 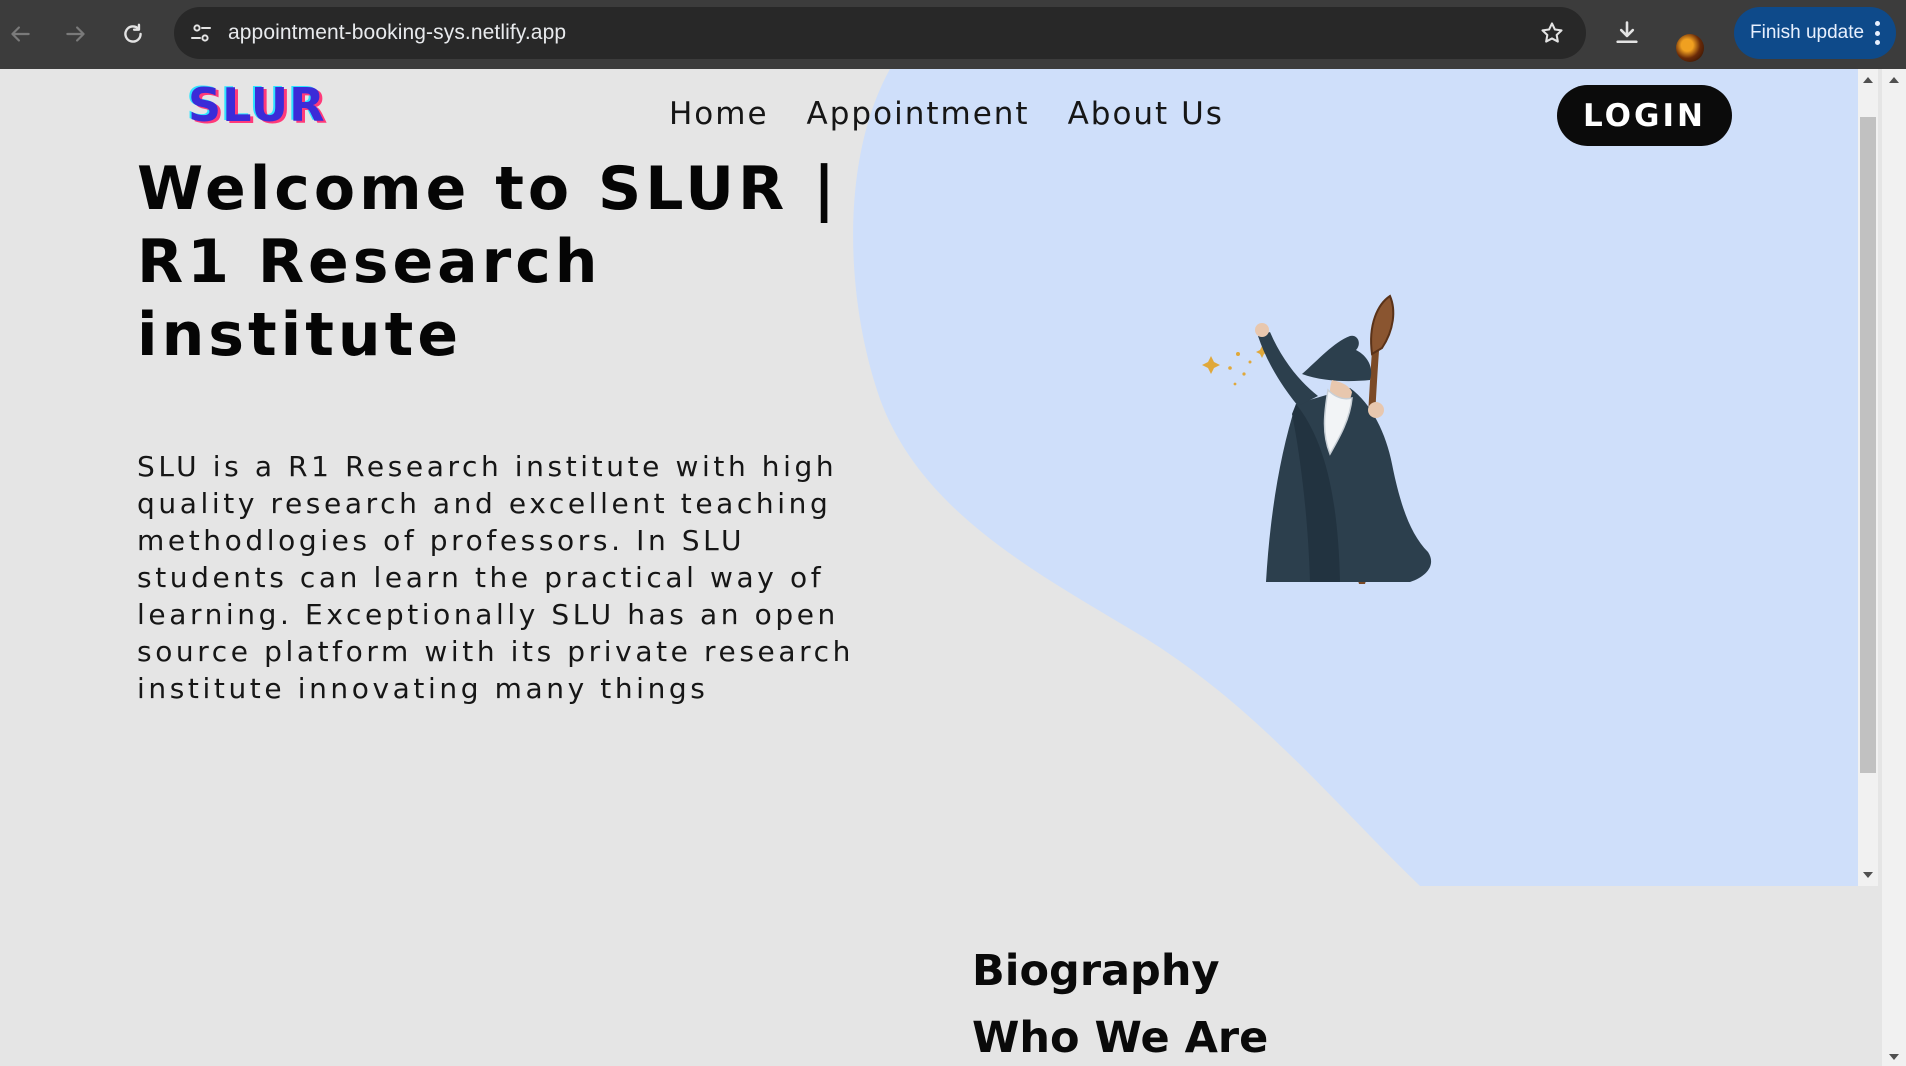 What do you see at coordinates (257, 105) in the screenshot?
I see `site-logo: SLUR` at bounding box center [257, 105].